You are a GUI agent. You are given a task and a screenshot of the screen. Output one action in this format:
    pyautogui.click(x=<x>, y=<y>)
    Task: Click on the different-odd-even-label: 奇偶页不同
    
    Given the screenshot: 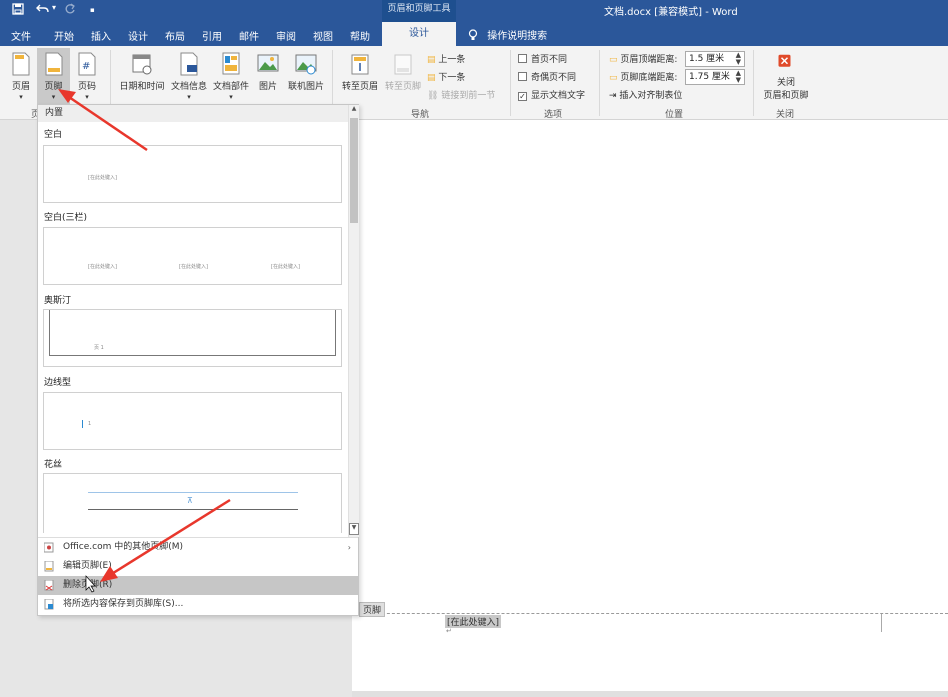 What is the action you would take?
    pyautogui.click(x=554, y=78)
    